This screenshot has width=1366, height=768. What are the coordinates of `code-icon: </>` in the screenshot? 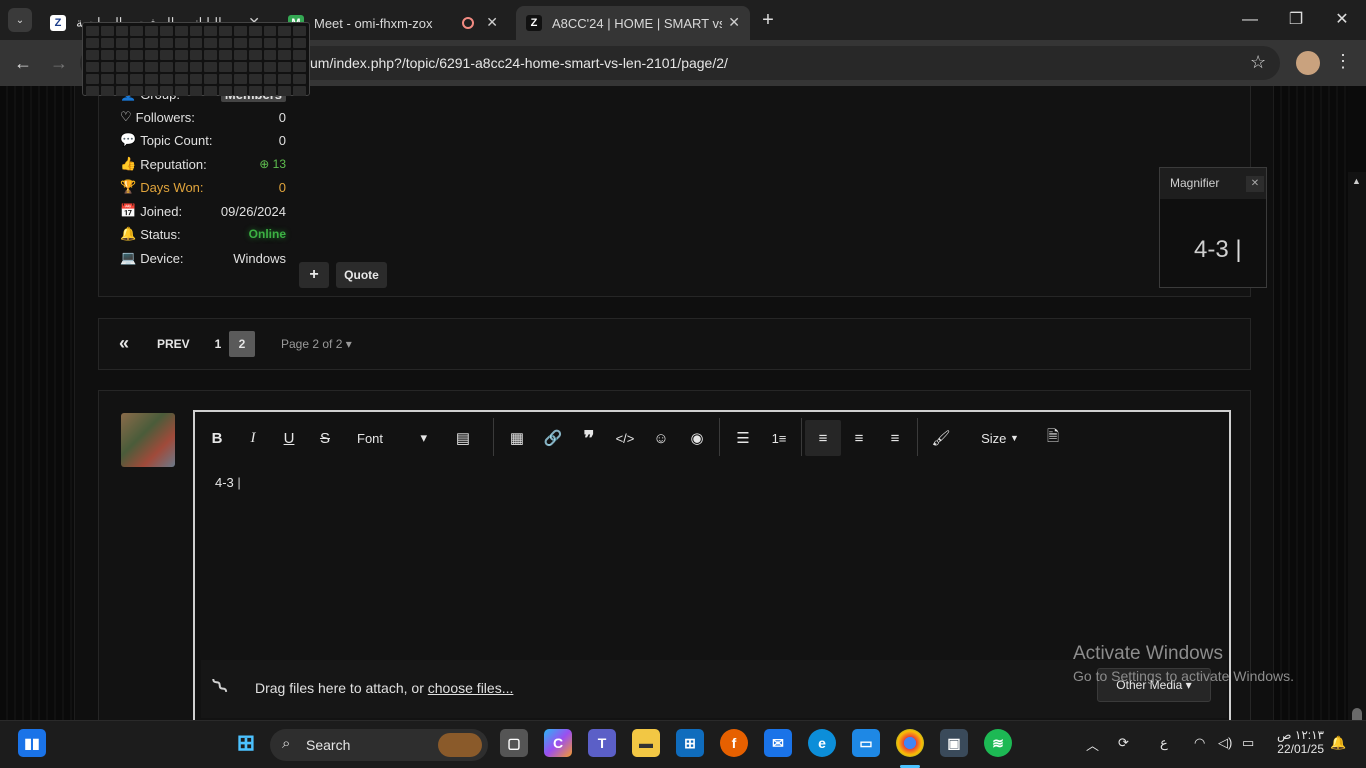 It's located at (625, 438).